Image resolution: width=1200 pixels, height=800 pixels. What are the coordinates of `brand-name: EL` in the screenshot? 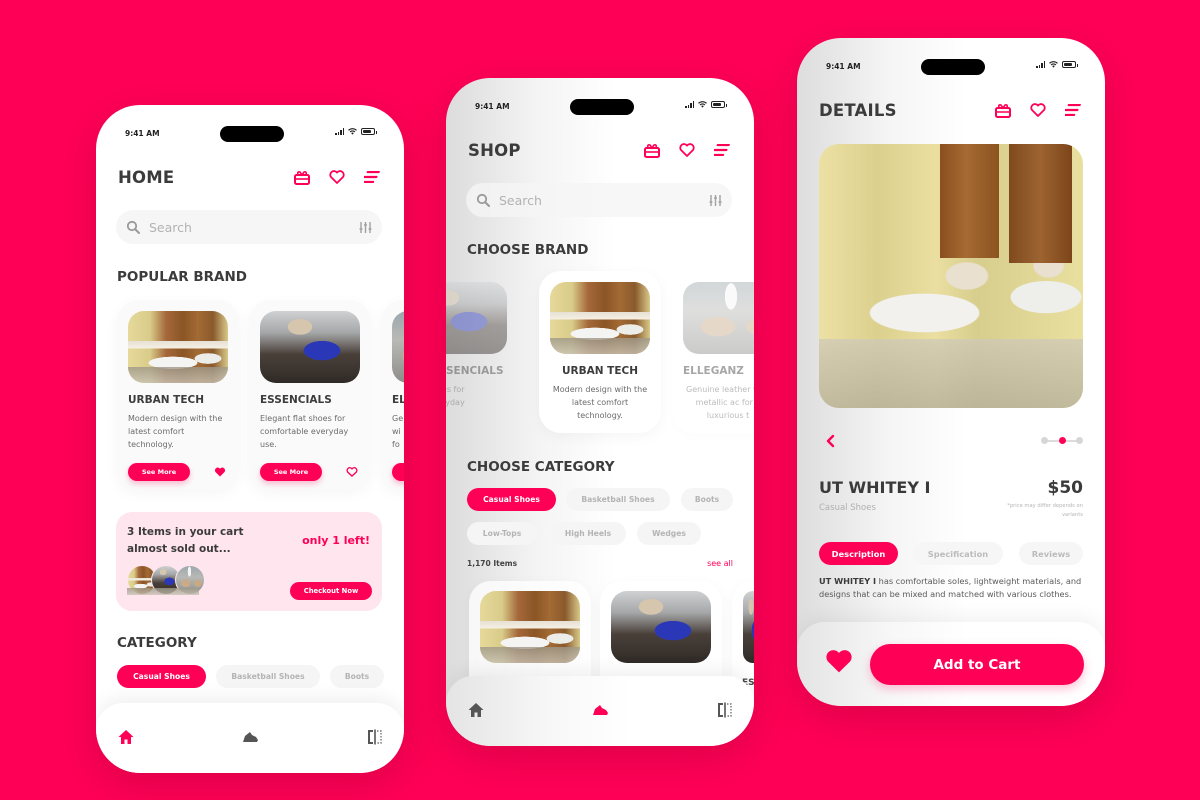 It's located at (398, 400).